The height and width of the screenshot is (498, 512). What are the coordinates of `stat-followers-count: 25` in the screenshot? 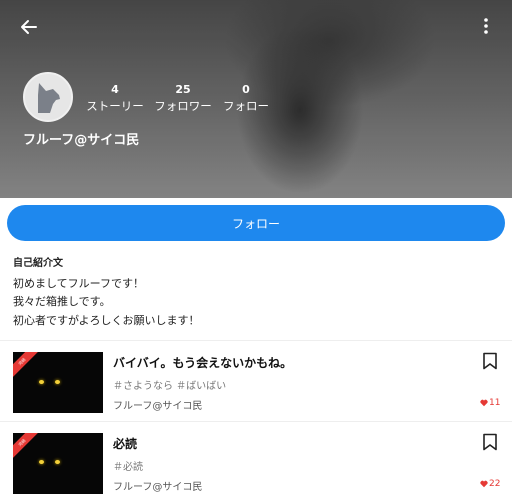 It's located at (183, 89).